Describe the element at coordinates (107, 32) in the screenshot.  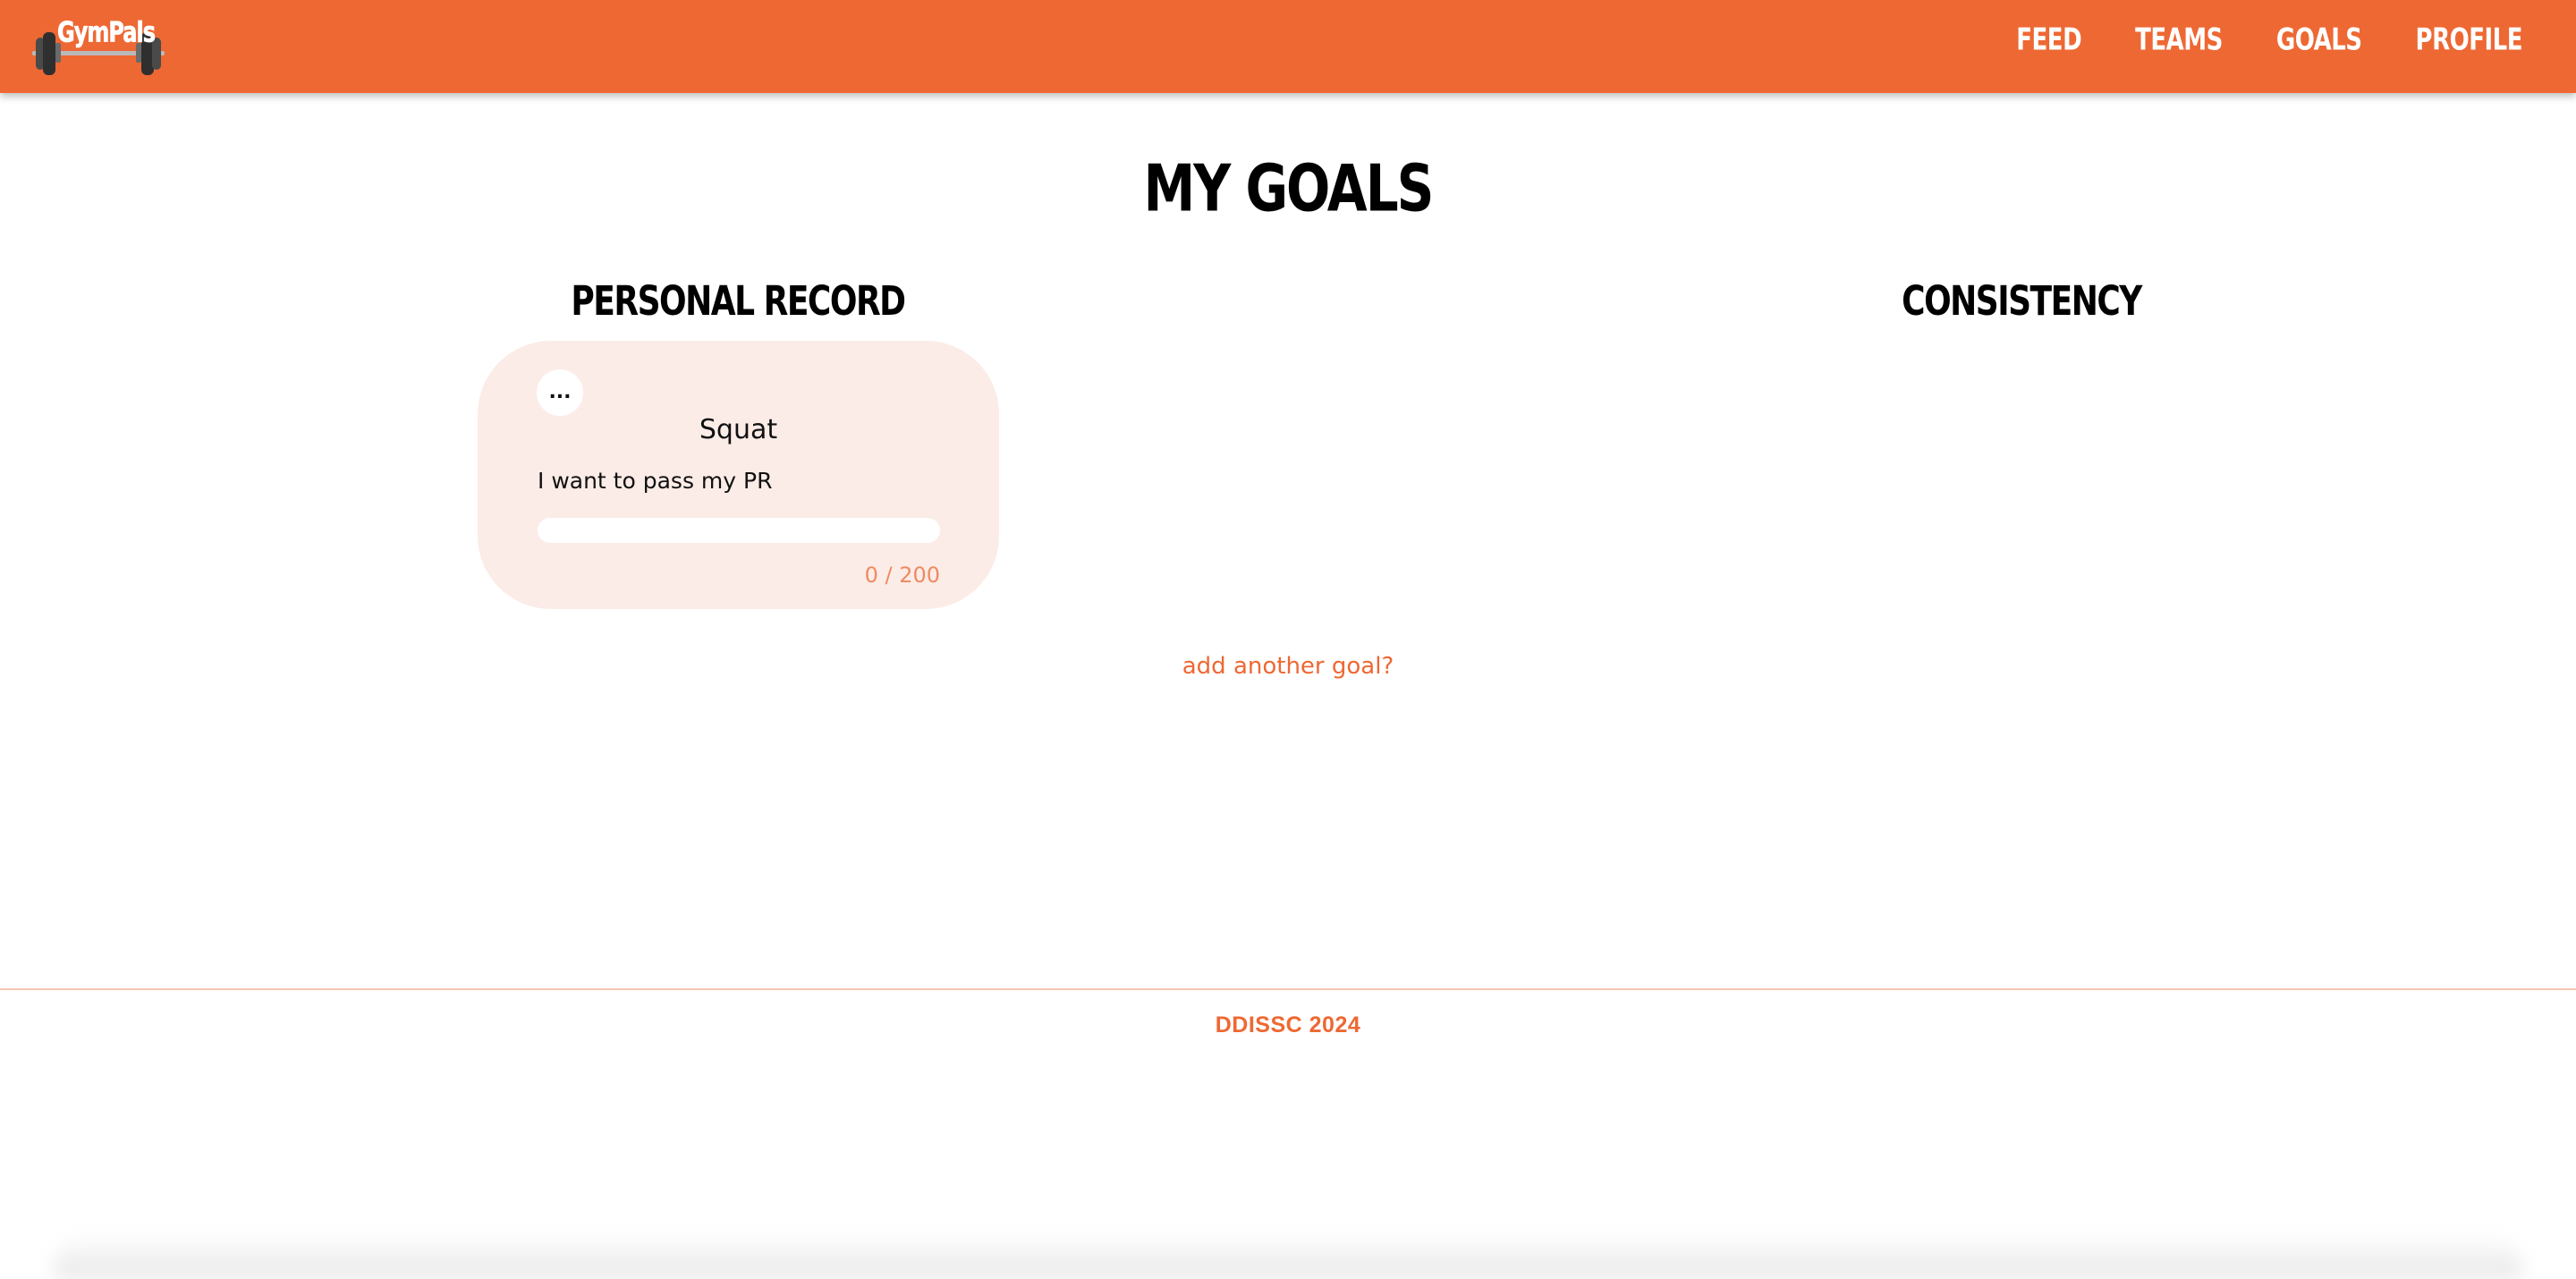
I see `logo-text: GymPals` at that location.